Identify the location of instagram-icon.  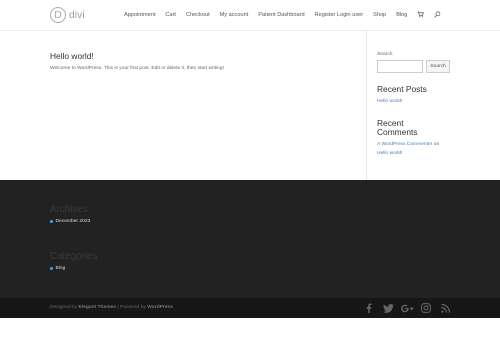
(426, 308).